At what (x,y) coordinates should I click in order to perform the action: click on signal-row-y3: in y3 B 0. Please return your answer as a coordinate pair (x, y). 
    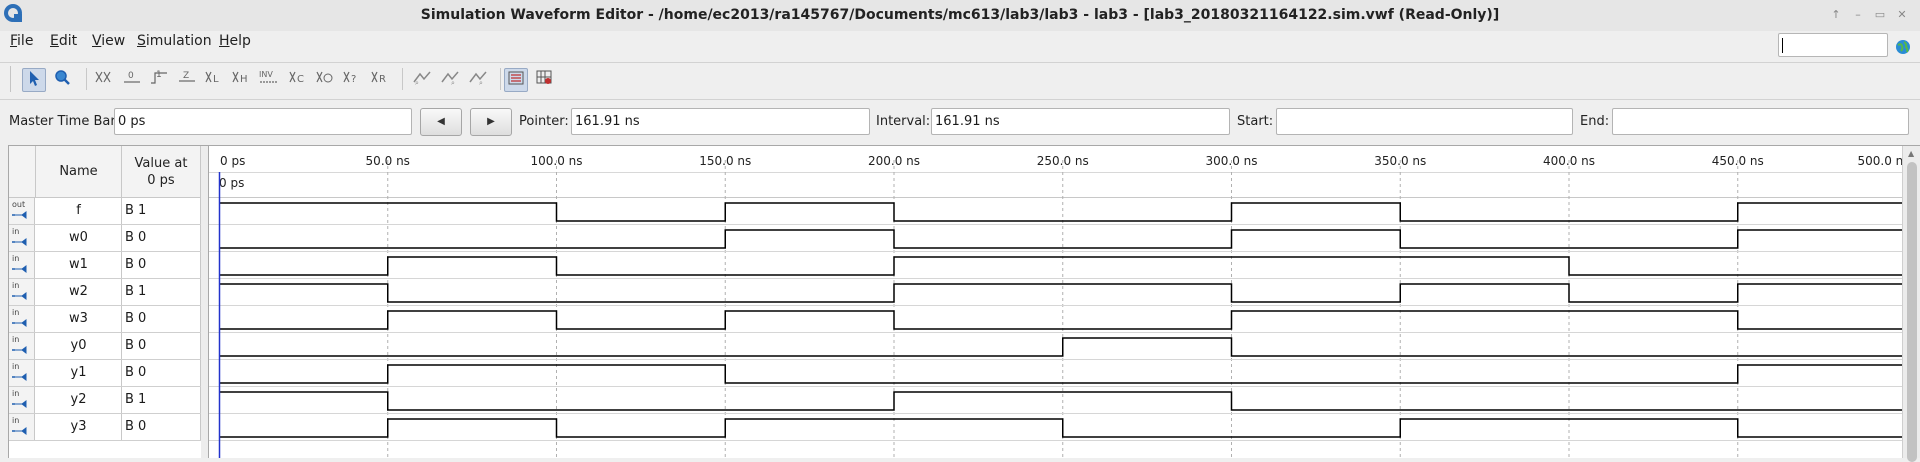
    Looking at the image, I should click on (105, 427).